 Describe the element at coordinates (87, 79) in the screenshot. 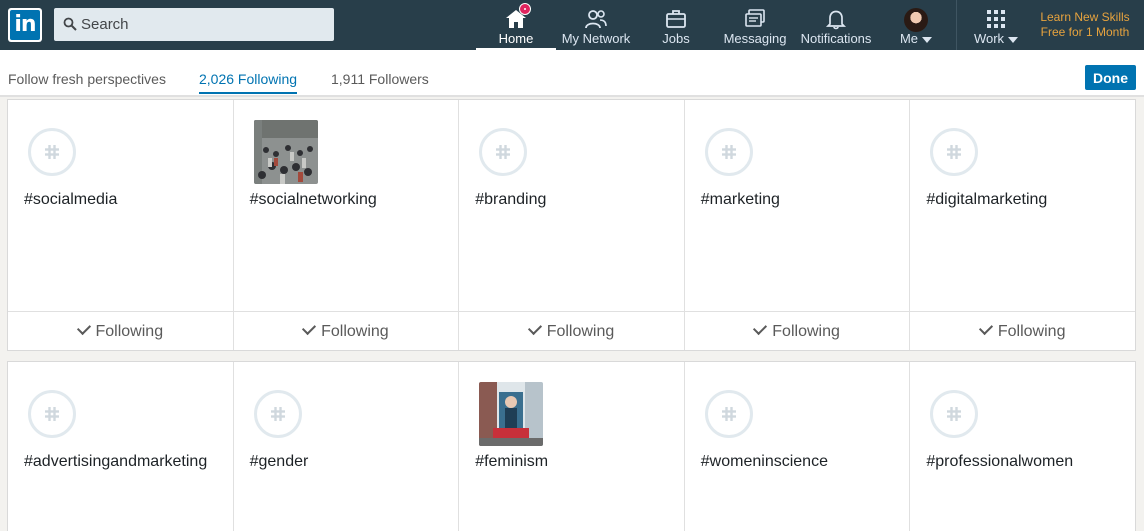

I see `tab-follow-perspectives: Follow fresh perspectives` at that location.